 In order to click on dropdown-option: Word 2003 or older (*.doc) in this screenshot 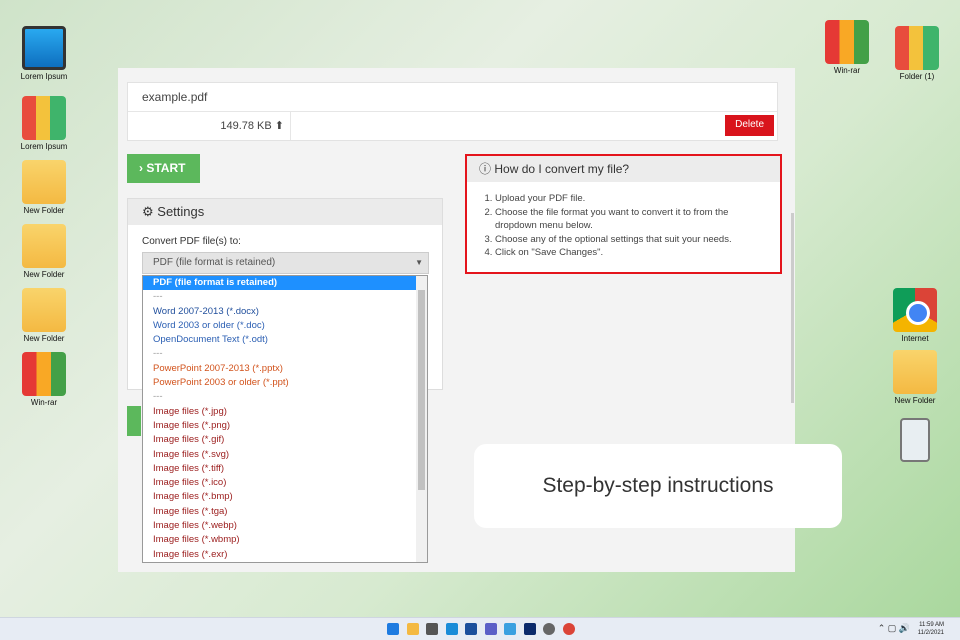, I will do `click(285, 326)`.